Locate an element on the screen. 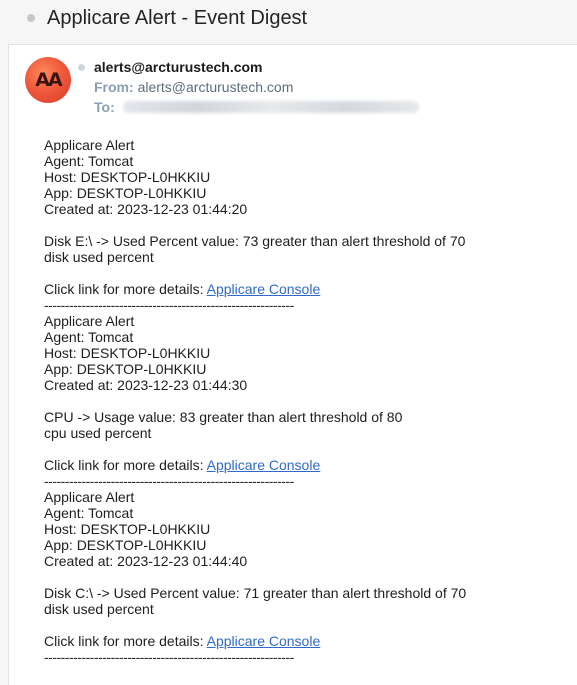  sender-email: alerts@arcturustech.com is located at coordinates (178, 67).